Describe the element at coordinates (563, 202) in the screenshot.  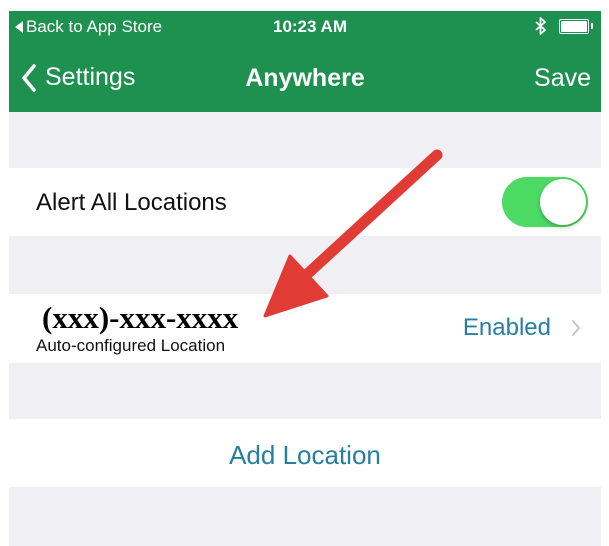
I see `toggle-knob` at that location.